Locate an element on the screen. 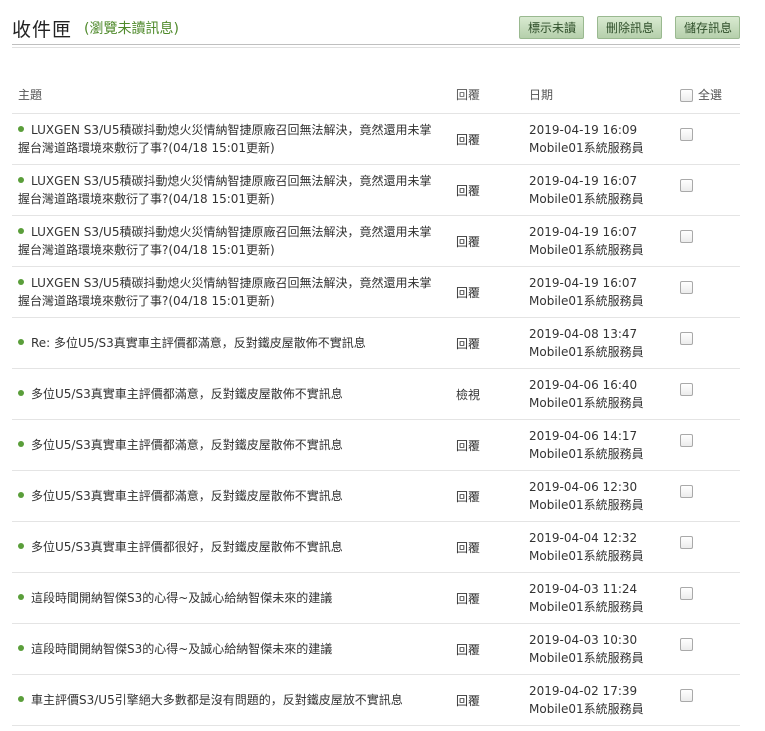  message-subject-cell: 多位U5/S3真實車主評價都滿意，反對鐵皮屋散佈不實訊息 is located at coordinates (234, 394).